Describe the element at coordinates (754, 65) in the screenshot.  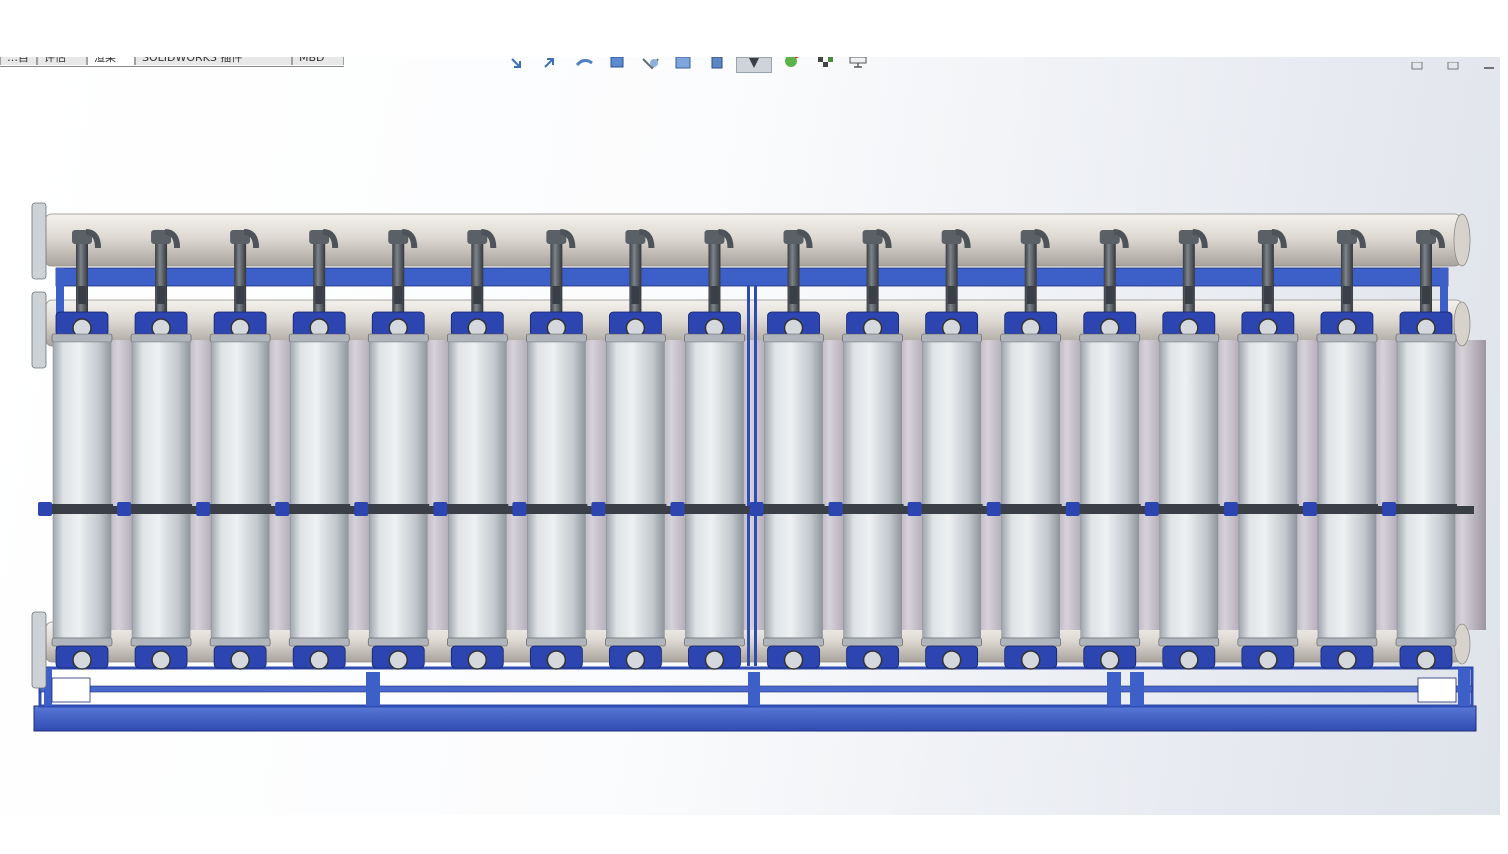
I see `hide-show-items-icon` at that location.